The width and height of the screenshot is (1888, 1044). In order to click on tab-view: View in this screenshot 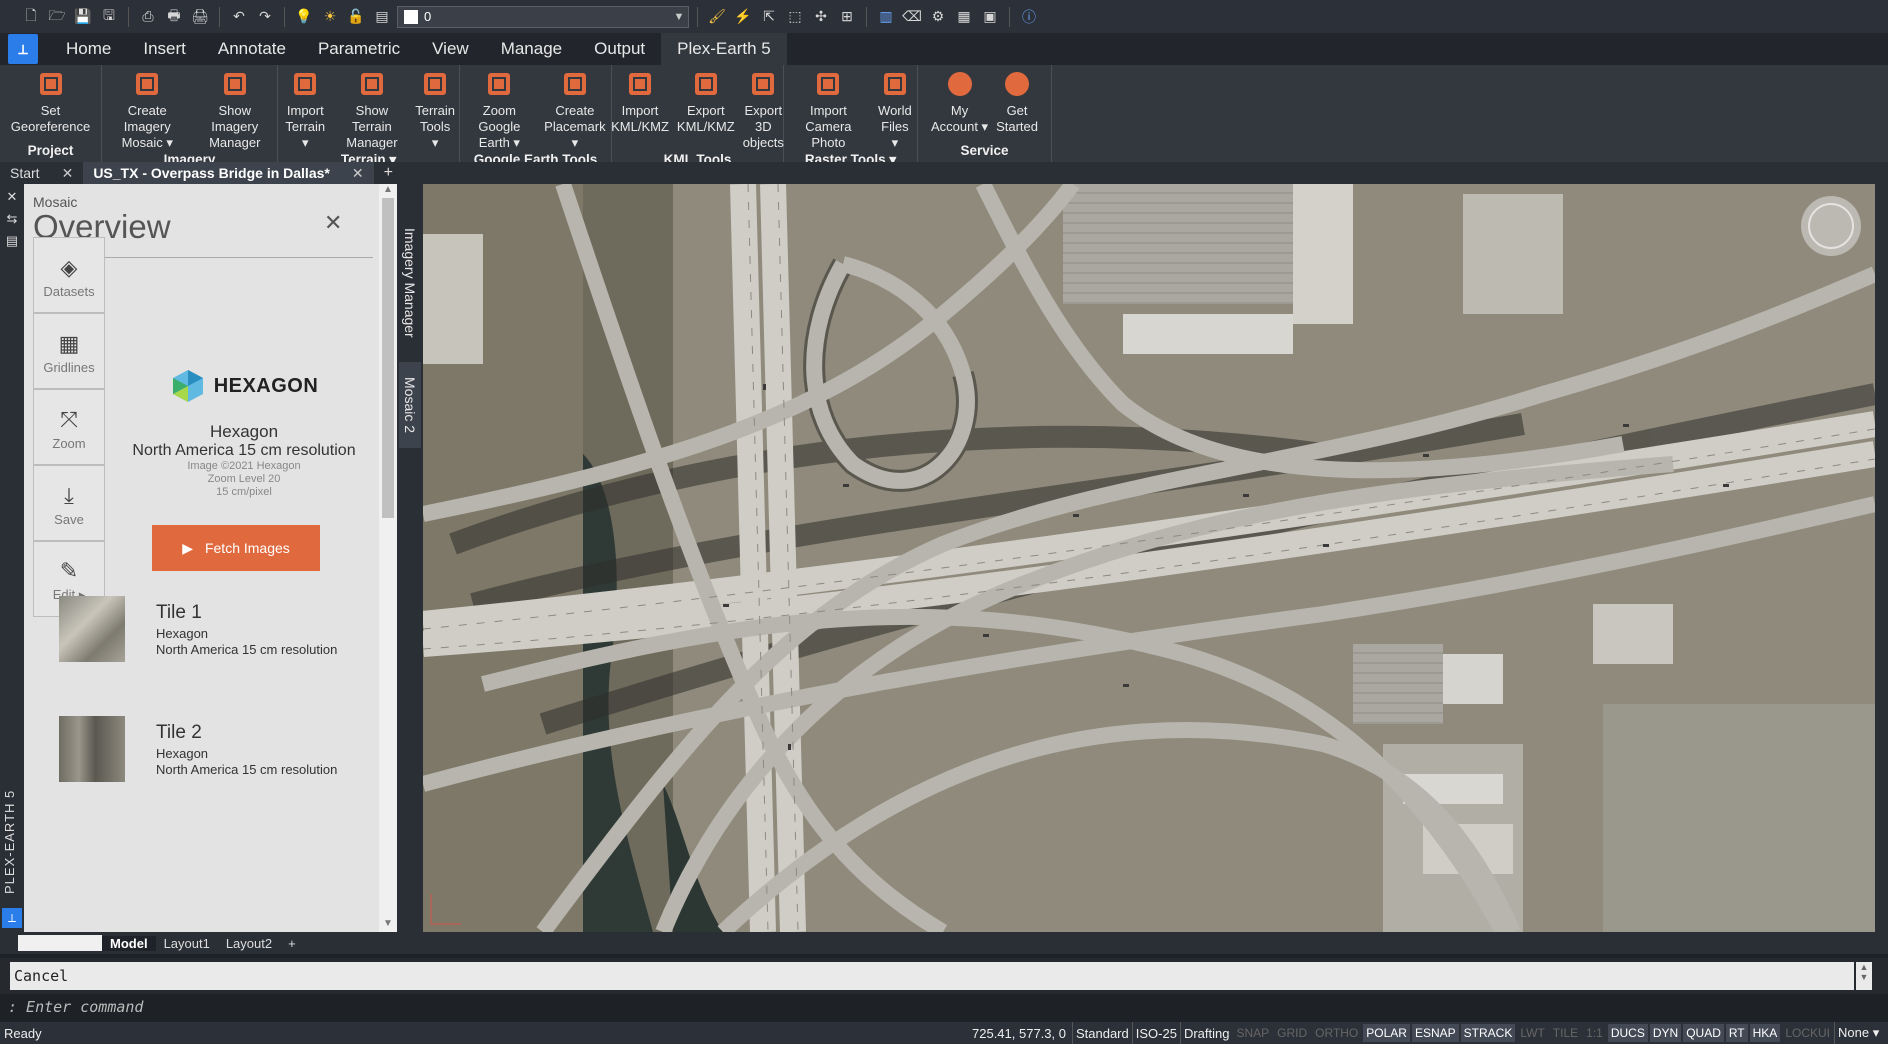, I will do `click(450, 49)`.